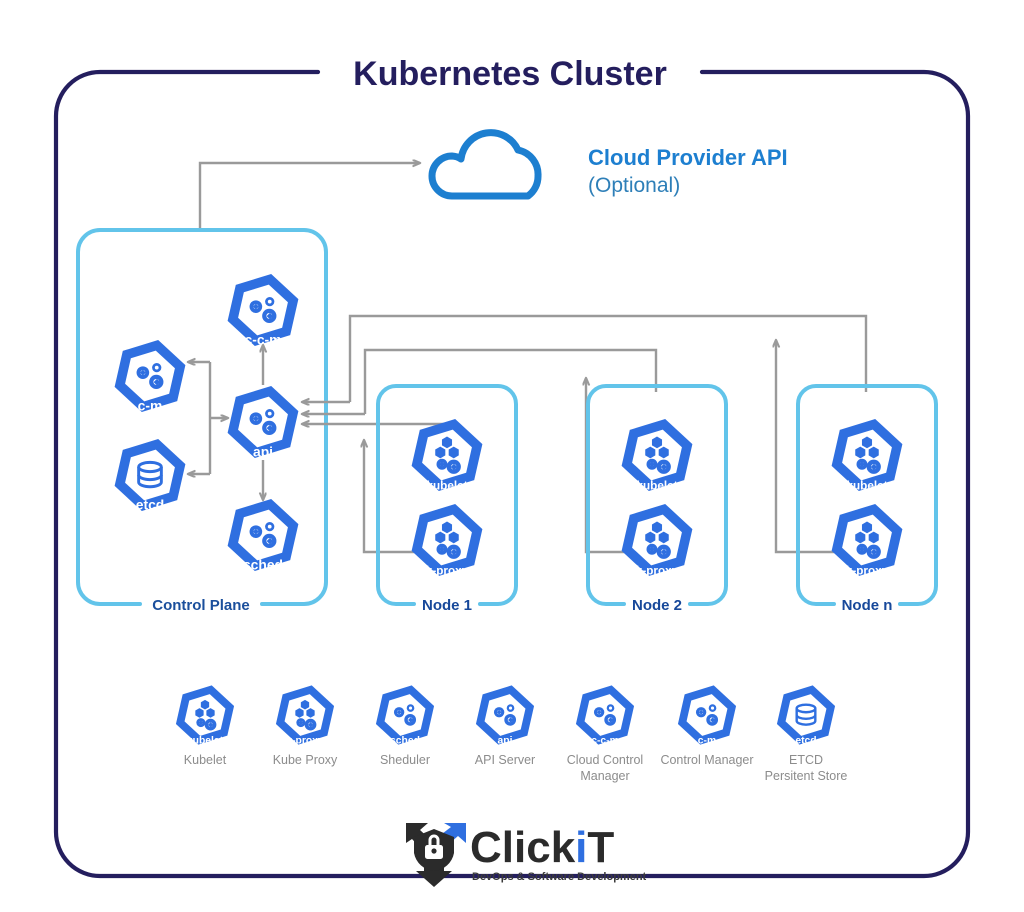 The width and height of the screenshot is (1024, 912). Describe the element at coordinates (707, 726) in the screenshot. I see `legend-item-control-manager: c-m Control Manager` at that location.